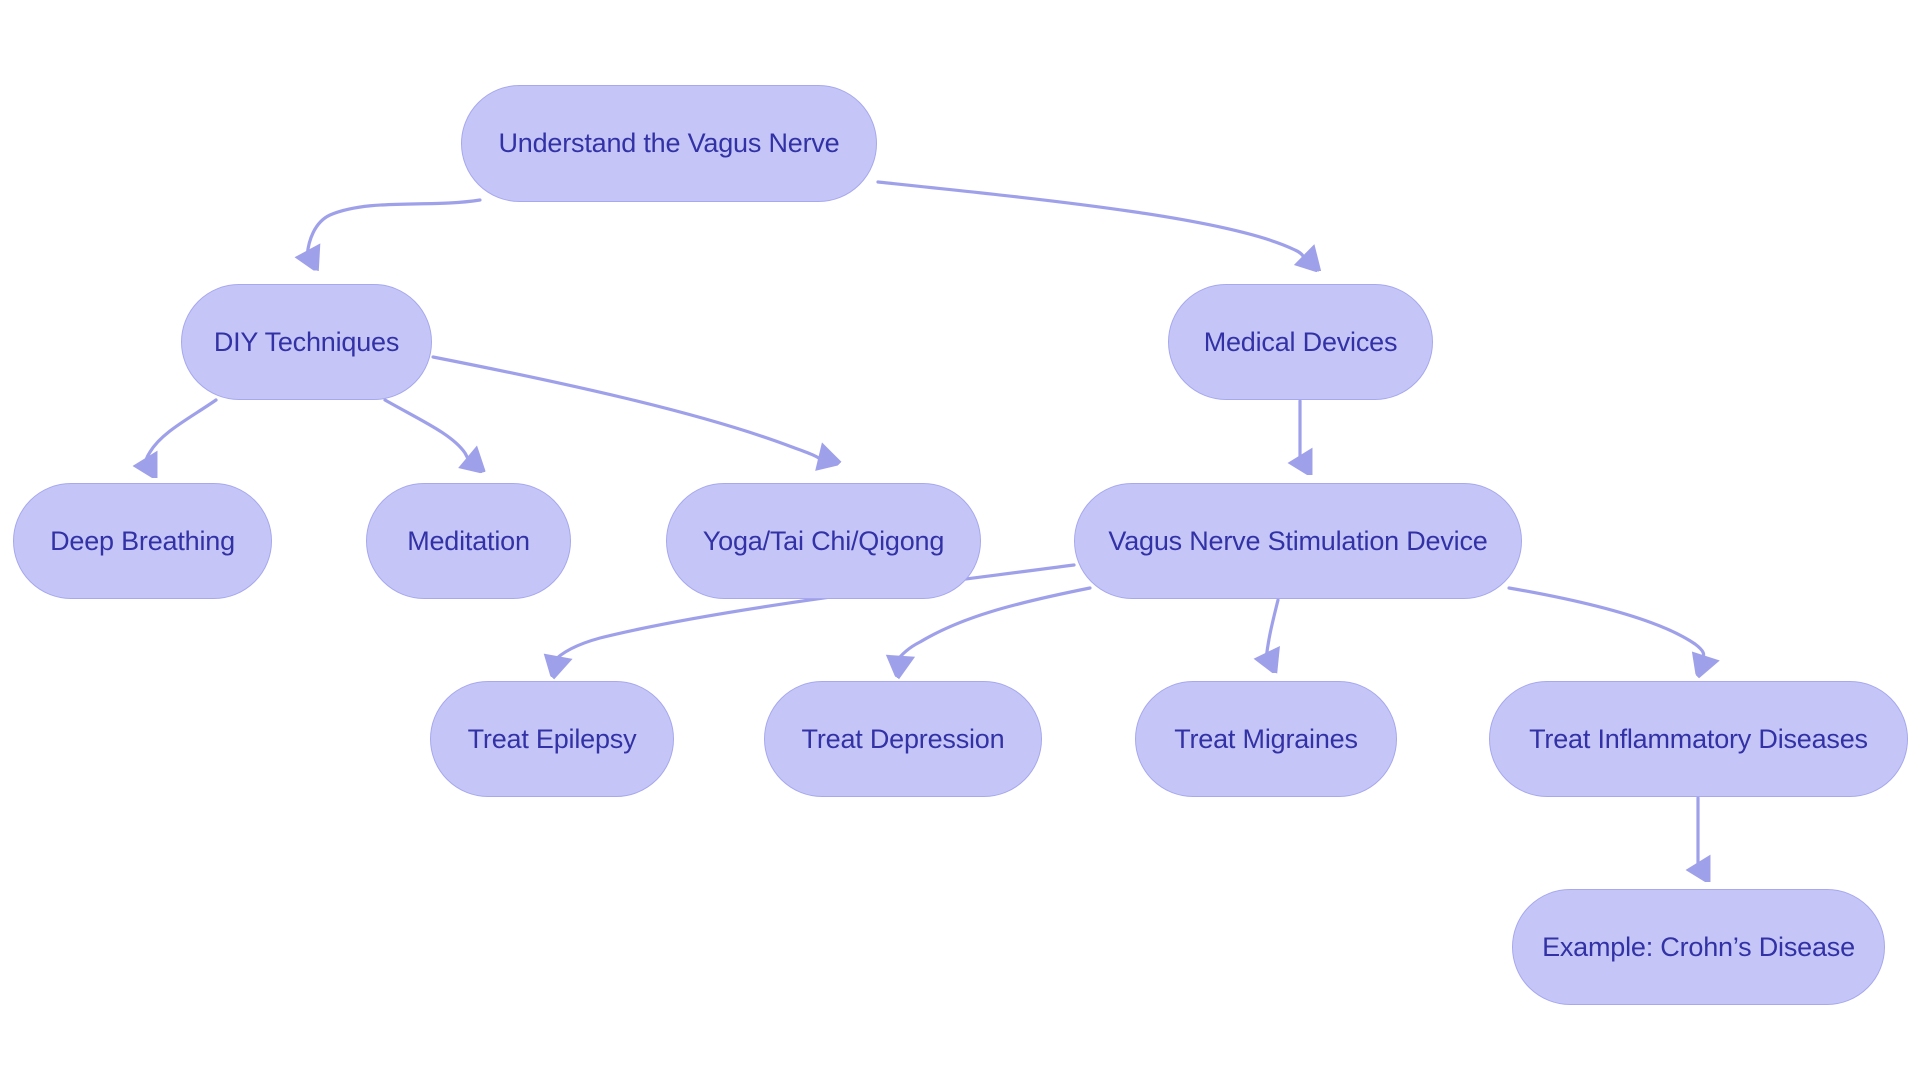 Image resolution: width=1920 pixels, height=1080 pixels. I want to click on node-label: DIY Techniques, so click(306, 341).